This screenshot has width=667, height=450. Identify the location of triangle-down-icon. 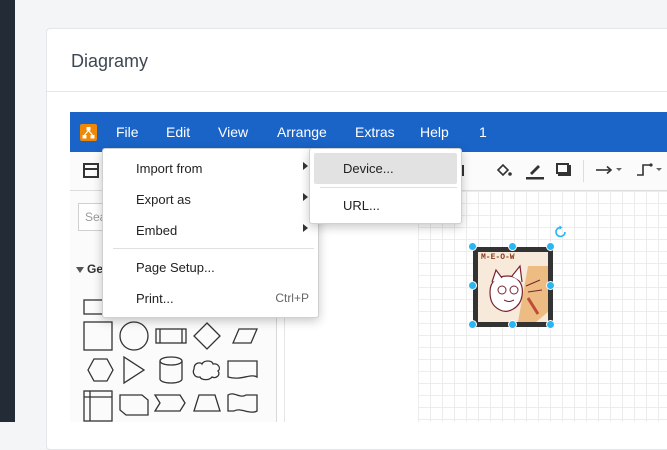
(80, 270).